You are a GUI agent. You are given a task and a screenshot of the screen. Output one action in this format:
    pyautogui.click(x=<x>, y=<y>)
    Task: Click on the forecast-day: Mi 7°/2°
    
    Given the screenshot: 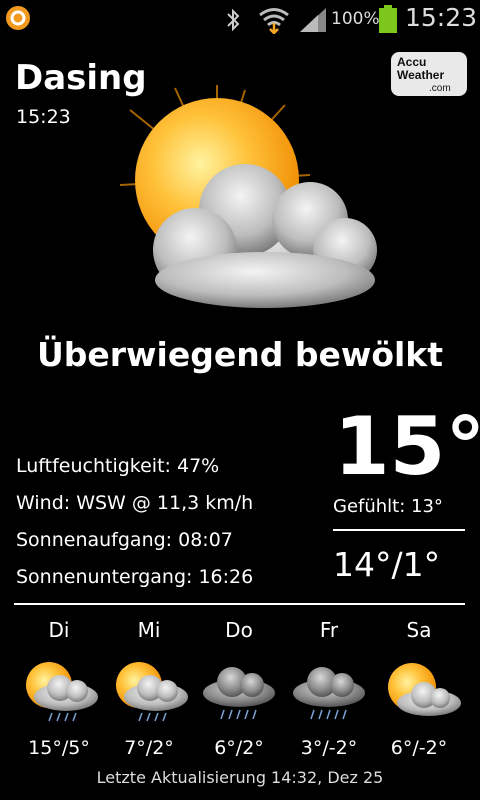 What is the action you would take?
    pyautogui.click(x=149, y=690)
    